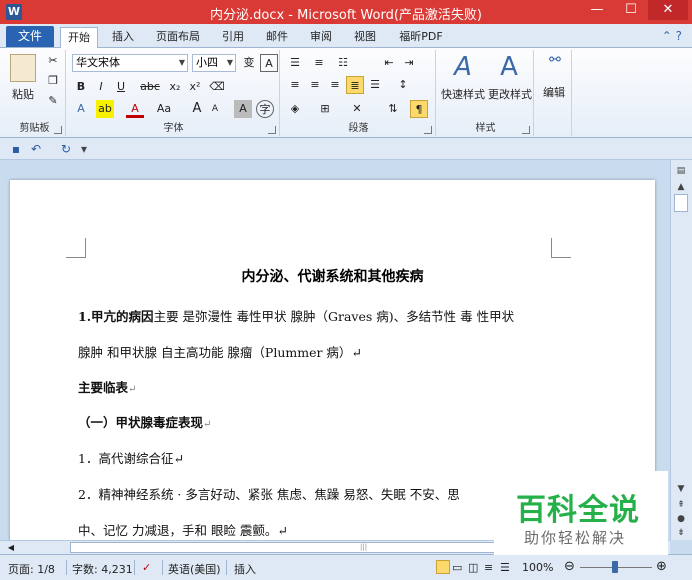 This screenshot has height=580, width=692. Describe the element at coordinates (272, 130) in the screenshot. I see `font-launcher` at that location.